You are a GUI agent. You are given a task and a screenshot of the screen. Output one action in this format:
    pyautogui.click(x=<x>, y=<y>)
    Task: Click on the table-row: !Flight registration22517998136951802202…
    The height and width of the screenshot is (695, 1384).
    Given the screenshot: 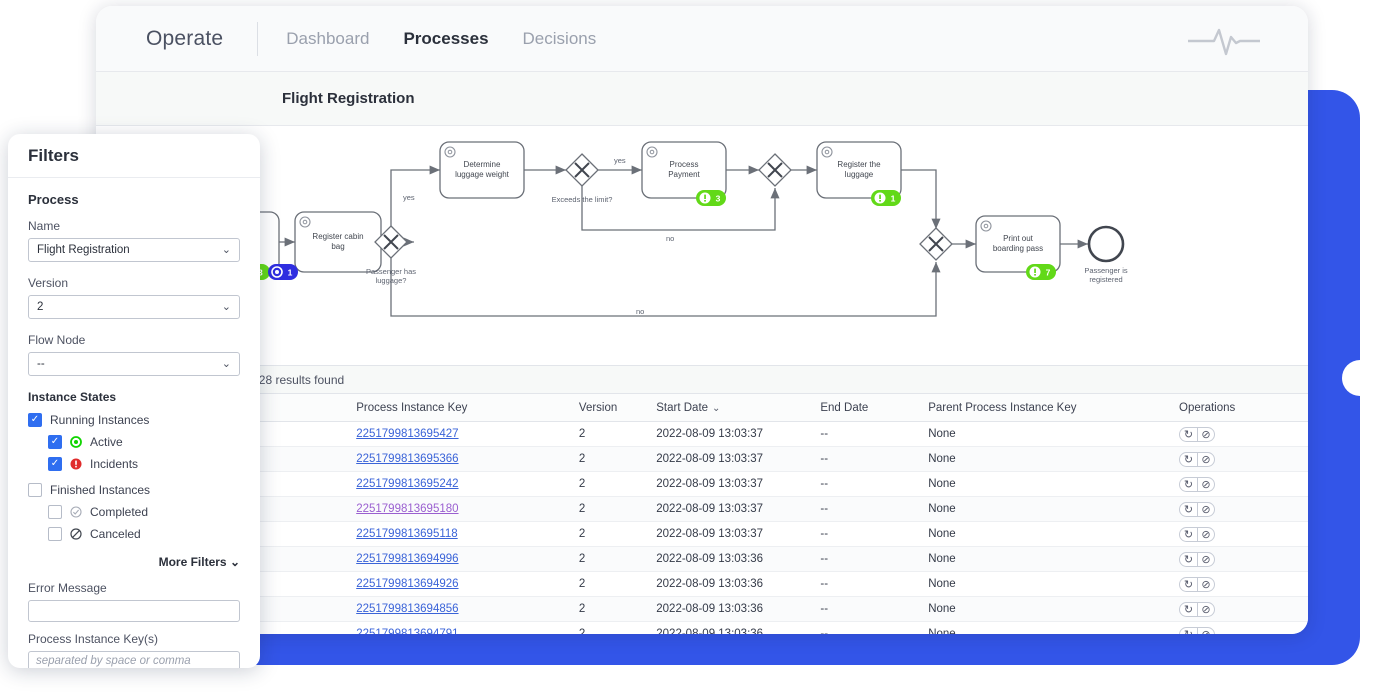 What is the action you would take?
    pyautogui.click(x=702, y=509)
    